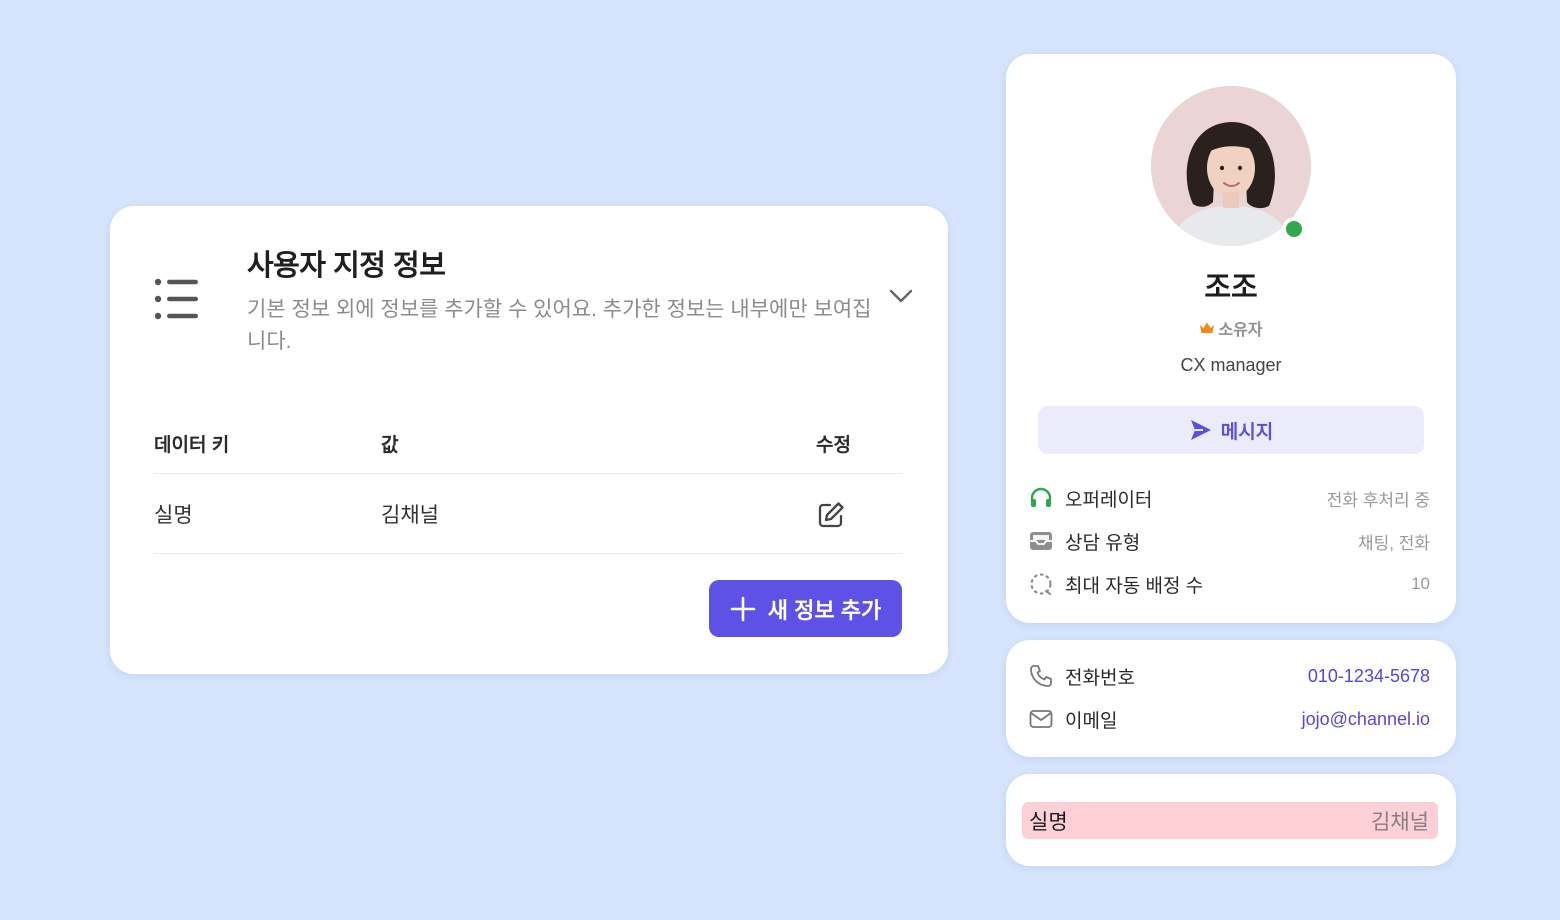  What do you see at coordinates (1369, 676) in the screenshot?
I see `phone-link: 010-1234-5678` at bounding box center [1369, 676].